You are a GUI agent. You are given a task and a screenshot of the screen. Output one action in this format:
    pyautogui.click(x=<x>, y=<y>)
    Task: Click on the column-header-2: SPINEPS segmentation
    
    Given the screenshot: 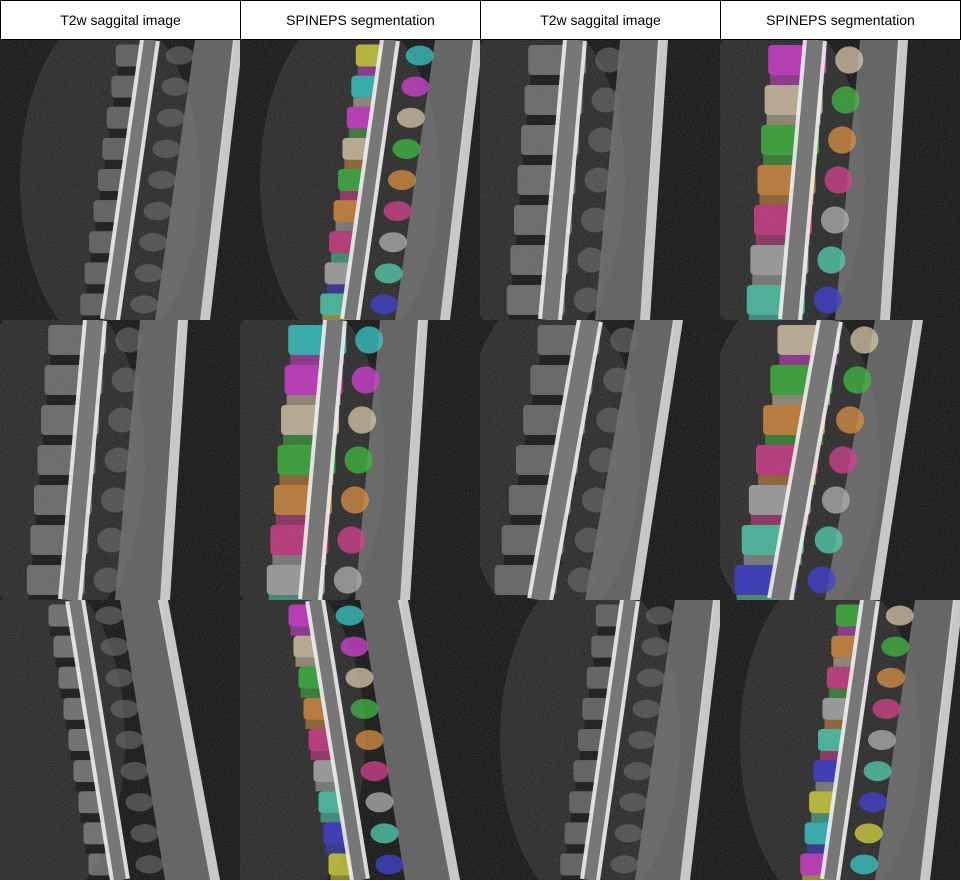 What is the action you would take?
    pyautogui.click(x=360, y=20)
    